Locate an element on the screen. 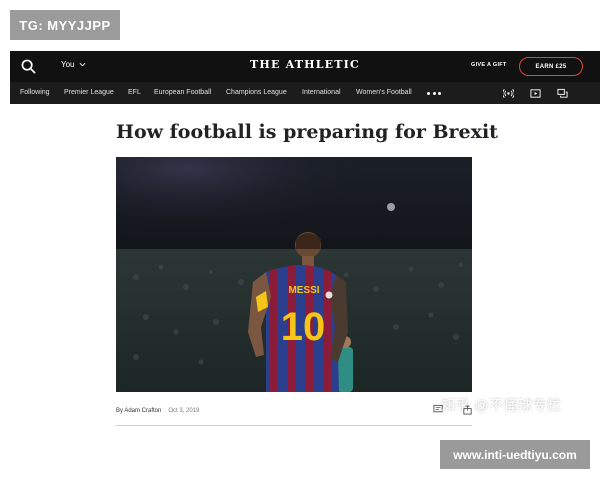 Image resolution: width=600 pixels, height=480 pixels. article-title: How football is preparing for Brexit is located at coordinates (307, 132).